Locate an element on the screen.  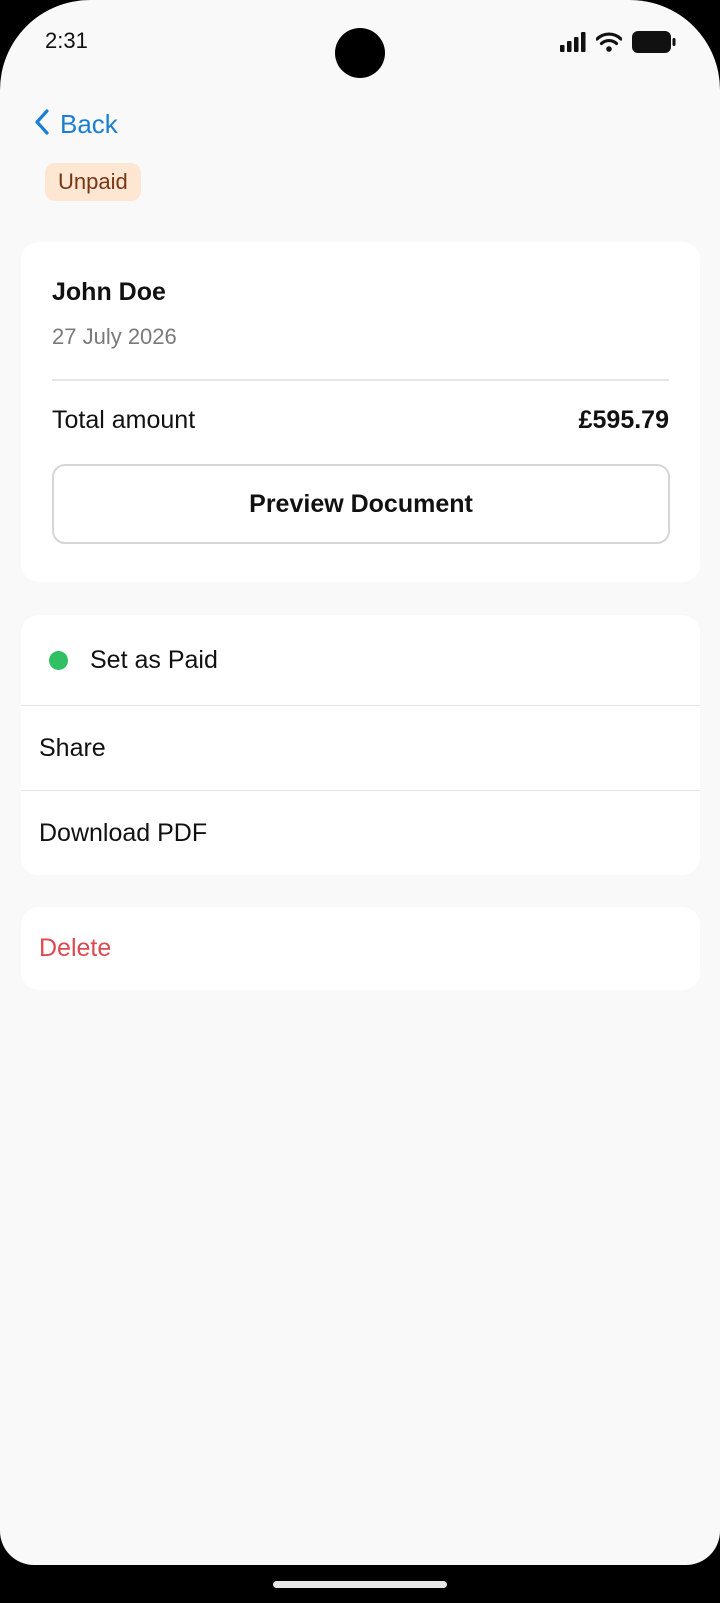
set-as-paid-label: Set as Paid is located at coordinates (154, 659).